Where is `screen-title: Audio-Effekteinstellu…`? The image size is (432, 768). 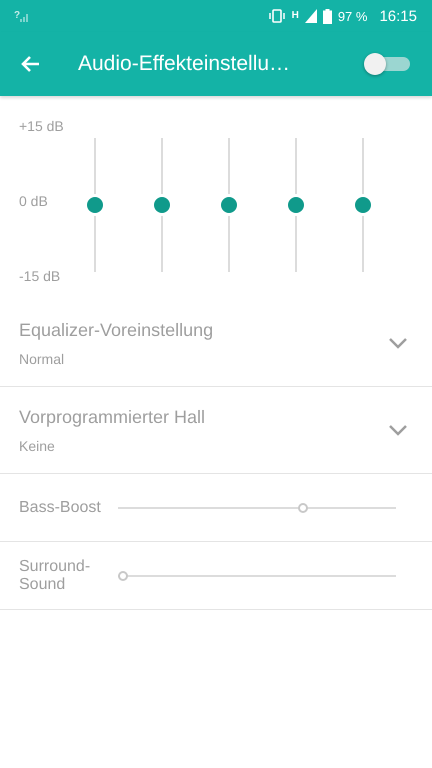 screen-title: Audio-Effekteinstellu… is located at coordinates (185, 64).